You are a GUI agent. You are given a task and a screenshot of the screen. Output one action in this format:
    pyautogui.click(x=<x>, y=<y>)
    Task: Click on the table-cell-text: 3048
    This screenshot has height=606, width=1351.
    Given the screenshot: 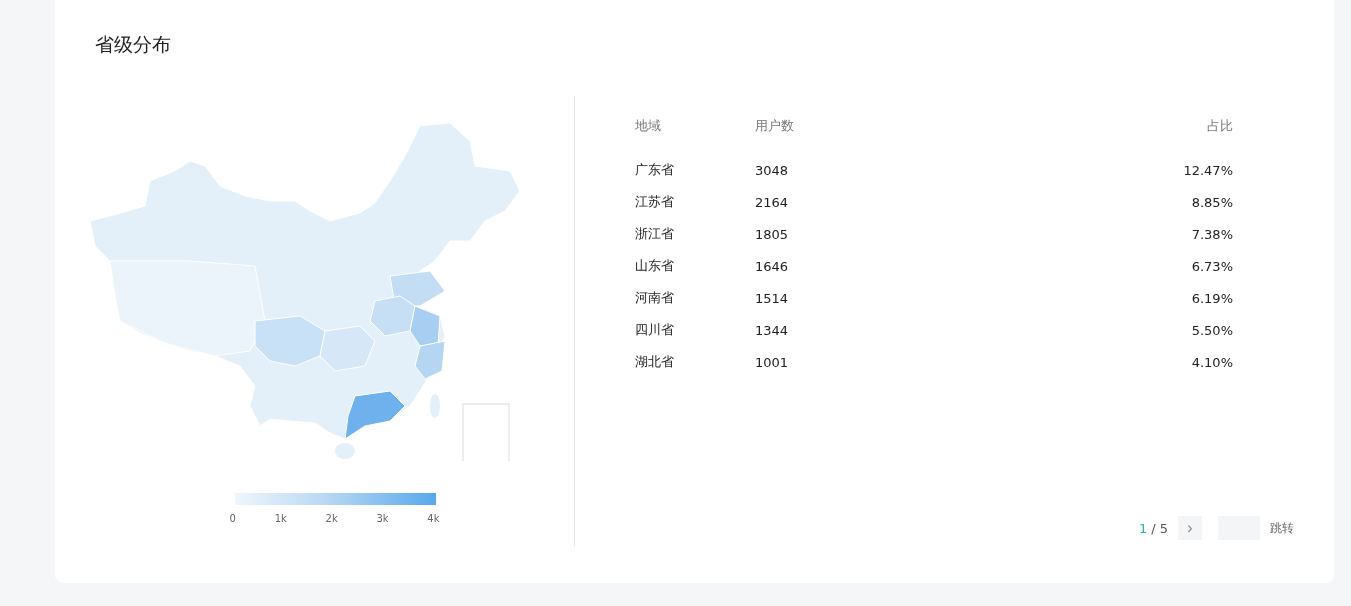 What is the action you would take?
    pyautogui.click(x=772, y=170)
    